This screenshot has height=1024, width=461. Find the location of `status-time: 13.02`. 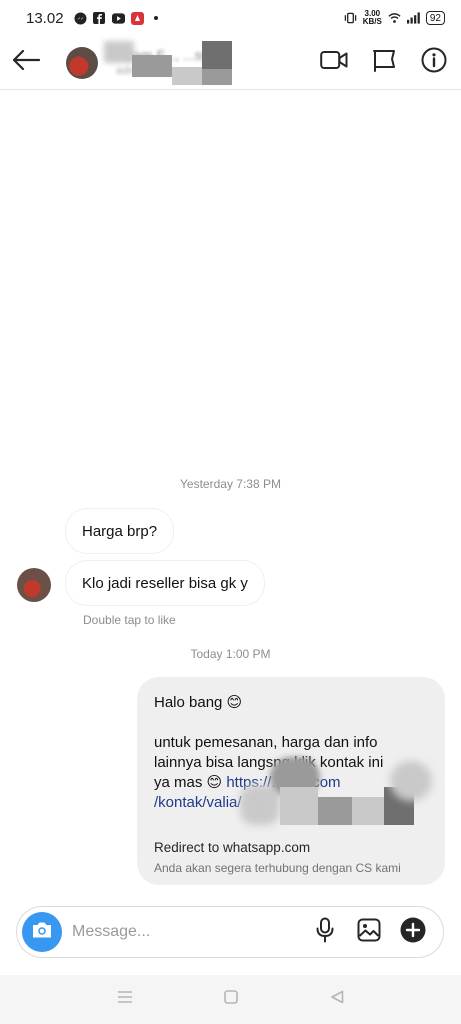

status-time: 13.02 is located at coordinates (45, 18).